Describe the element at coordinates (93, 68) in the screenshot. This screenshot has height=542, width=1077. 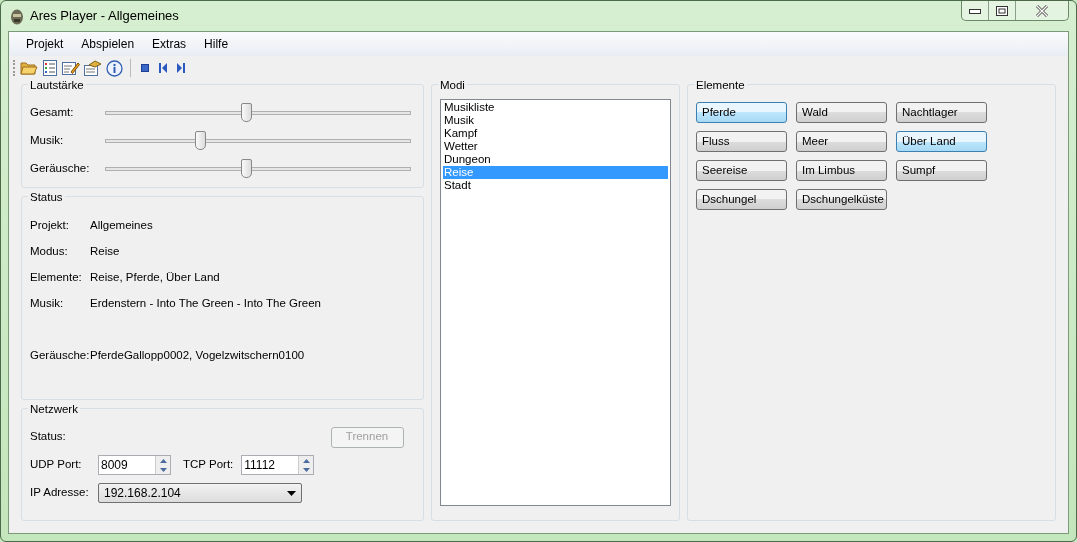
I see `properties-icon` at that location.